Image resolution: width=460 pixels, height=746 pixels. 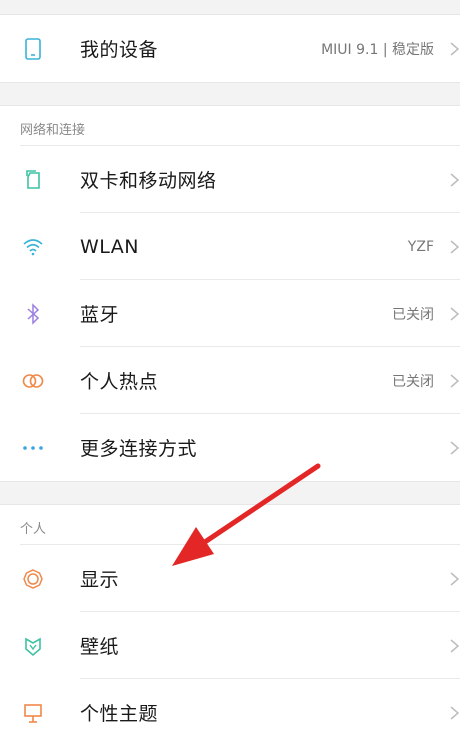 What do you see at coordinates (230, 179) in the screenshot?
I see `sim-mobile-network-row: 双卡和移动网络` at bounding box center [230, 179].